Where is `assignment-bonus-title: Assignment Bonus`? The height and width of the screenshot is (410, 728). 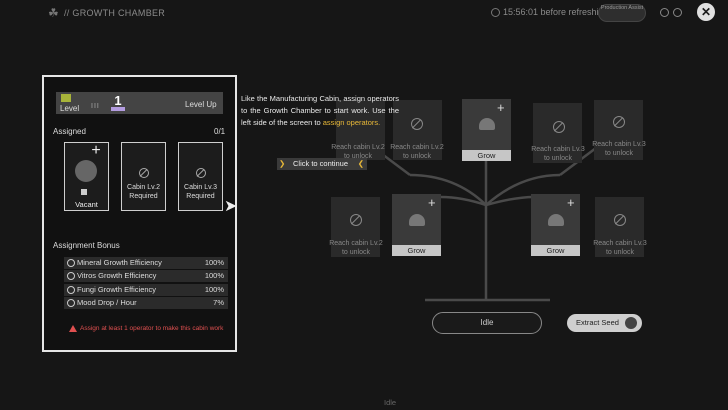
assignment-bonus-title: Assignment Bonus is located at coordinates (86, 245).